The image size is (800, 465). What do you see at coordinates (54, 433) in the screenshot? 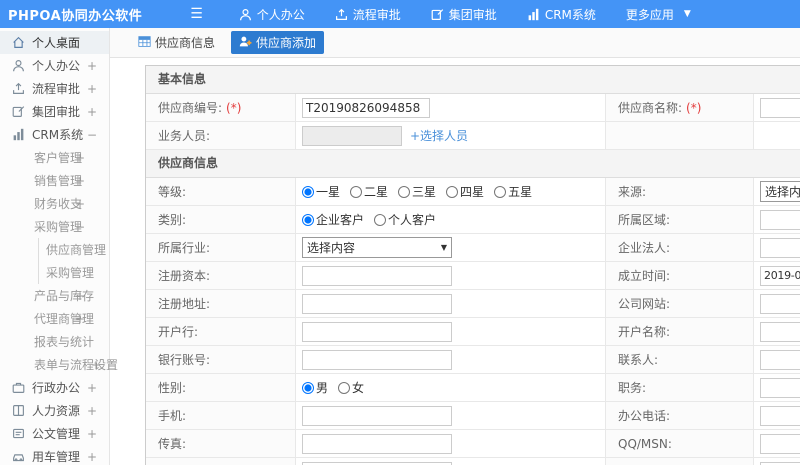
I see `sidebar-item-document-mgmt: 公文管理 +` at bounding box center [54, 433].